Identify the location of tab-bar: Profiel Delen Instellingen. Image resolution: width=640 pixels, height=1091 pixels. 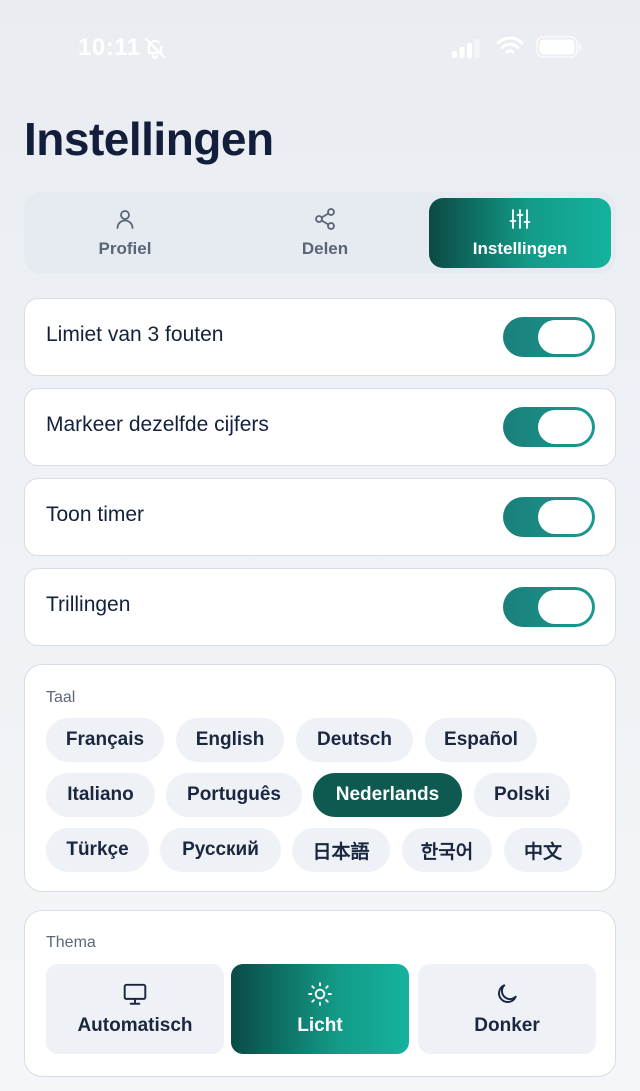
(320, 233).